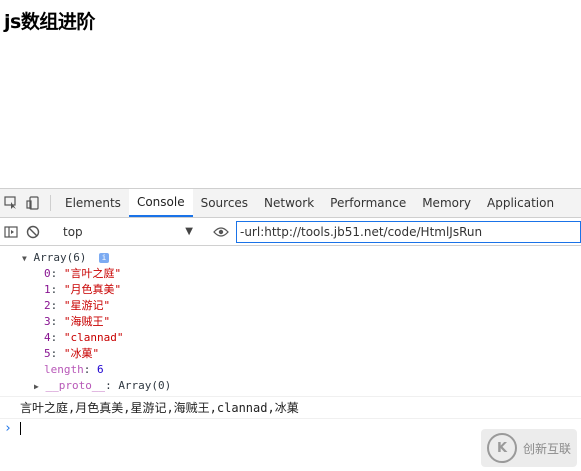  Describe the element at coordinates (8, 428) in the screenshot. I see `prompt-chevron-icon: ›` at that location.